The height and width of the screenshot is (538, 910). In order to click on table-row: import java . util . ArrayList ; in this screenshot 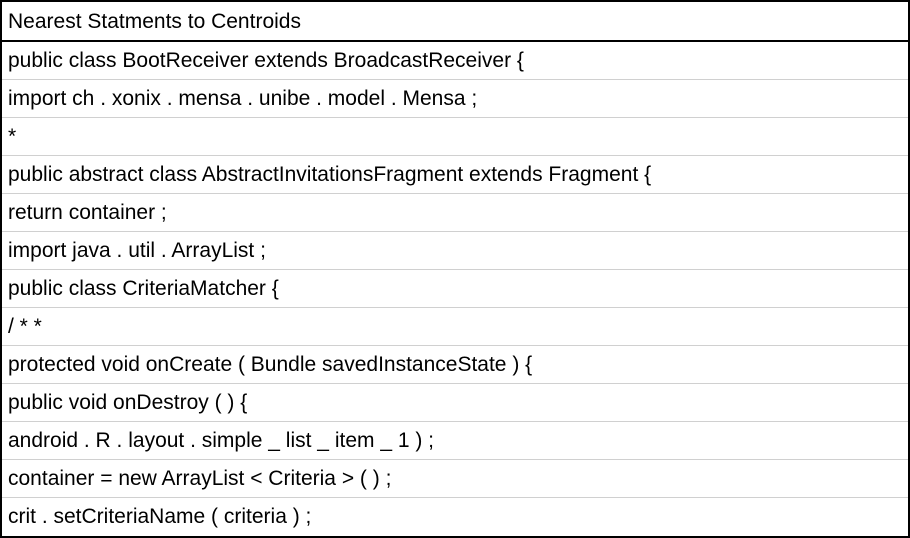, I will do `click(455, 251)`.